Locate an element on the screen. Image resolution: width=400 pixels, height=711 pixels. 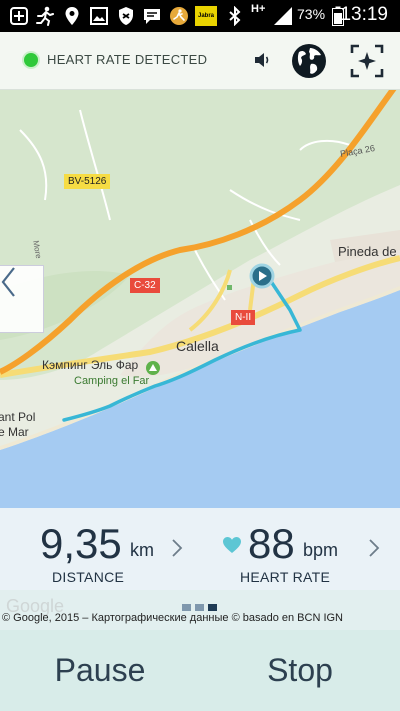
message-icon is located at coordinates (152, 16).